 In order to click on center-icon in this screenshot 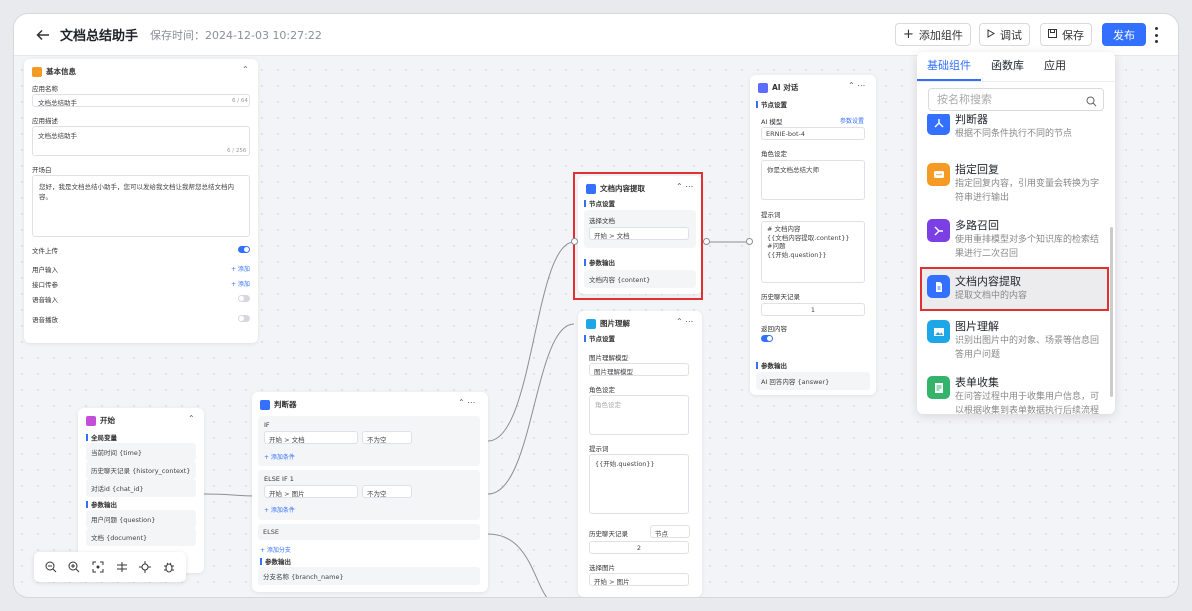, I will do `click(145, 567)`.